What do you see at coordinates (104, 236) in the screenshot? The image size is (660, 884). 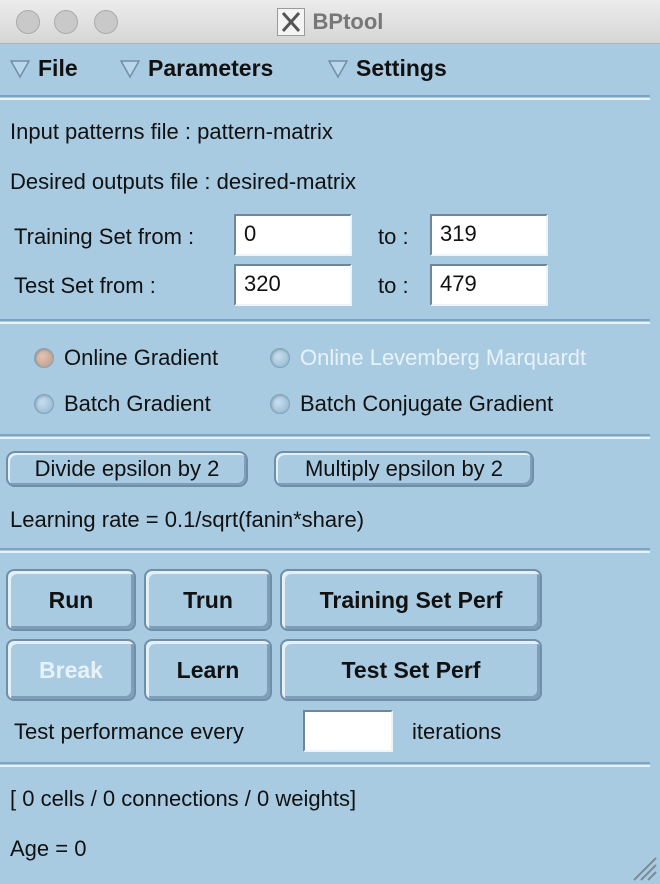 I see `training-set-label: Training Set from :` at bounding box center [104, 236].